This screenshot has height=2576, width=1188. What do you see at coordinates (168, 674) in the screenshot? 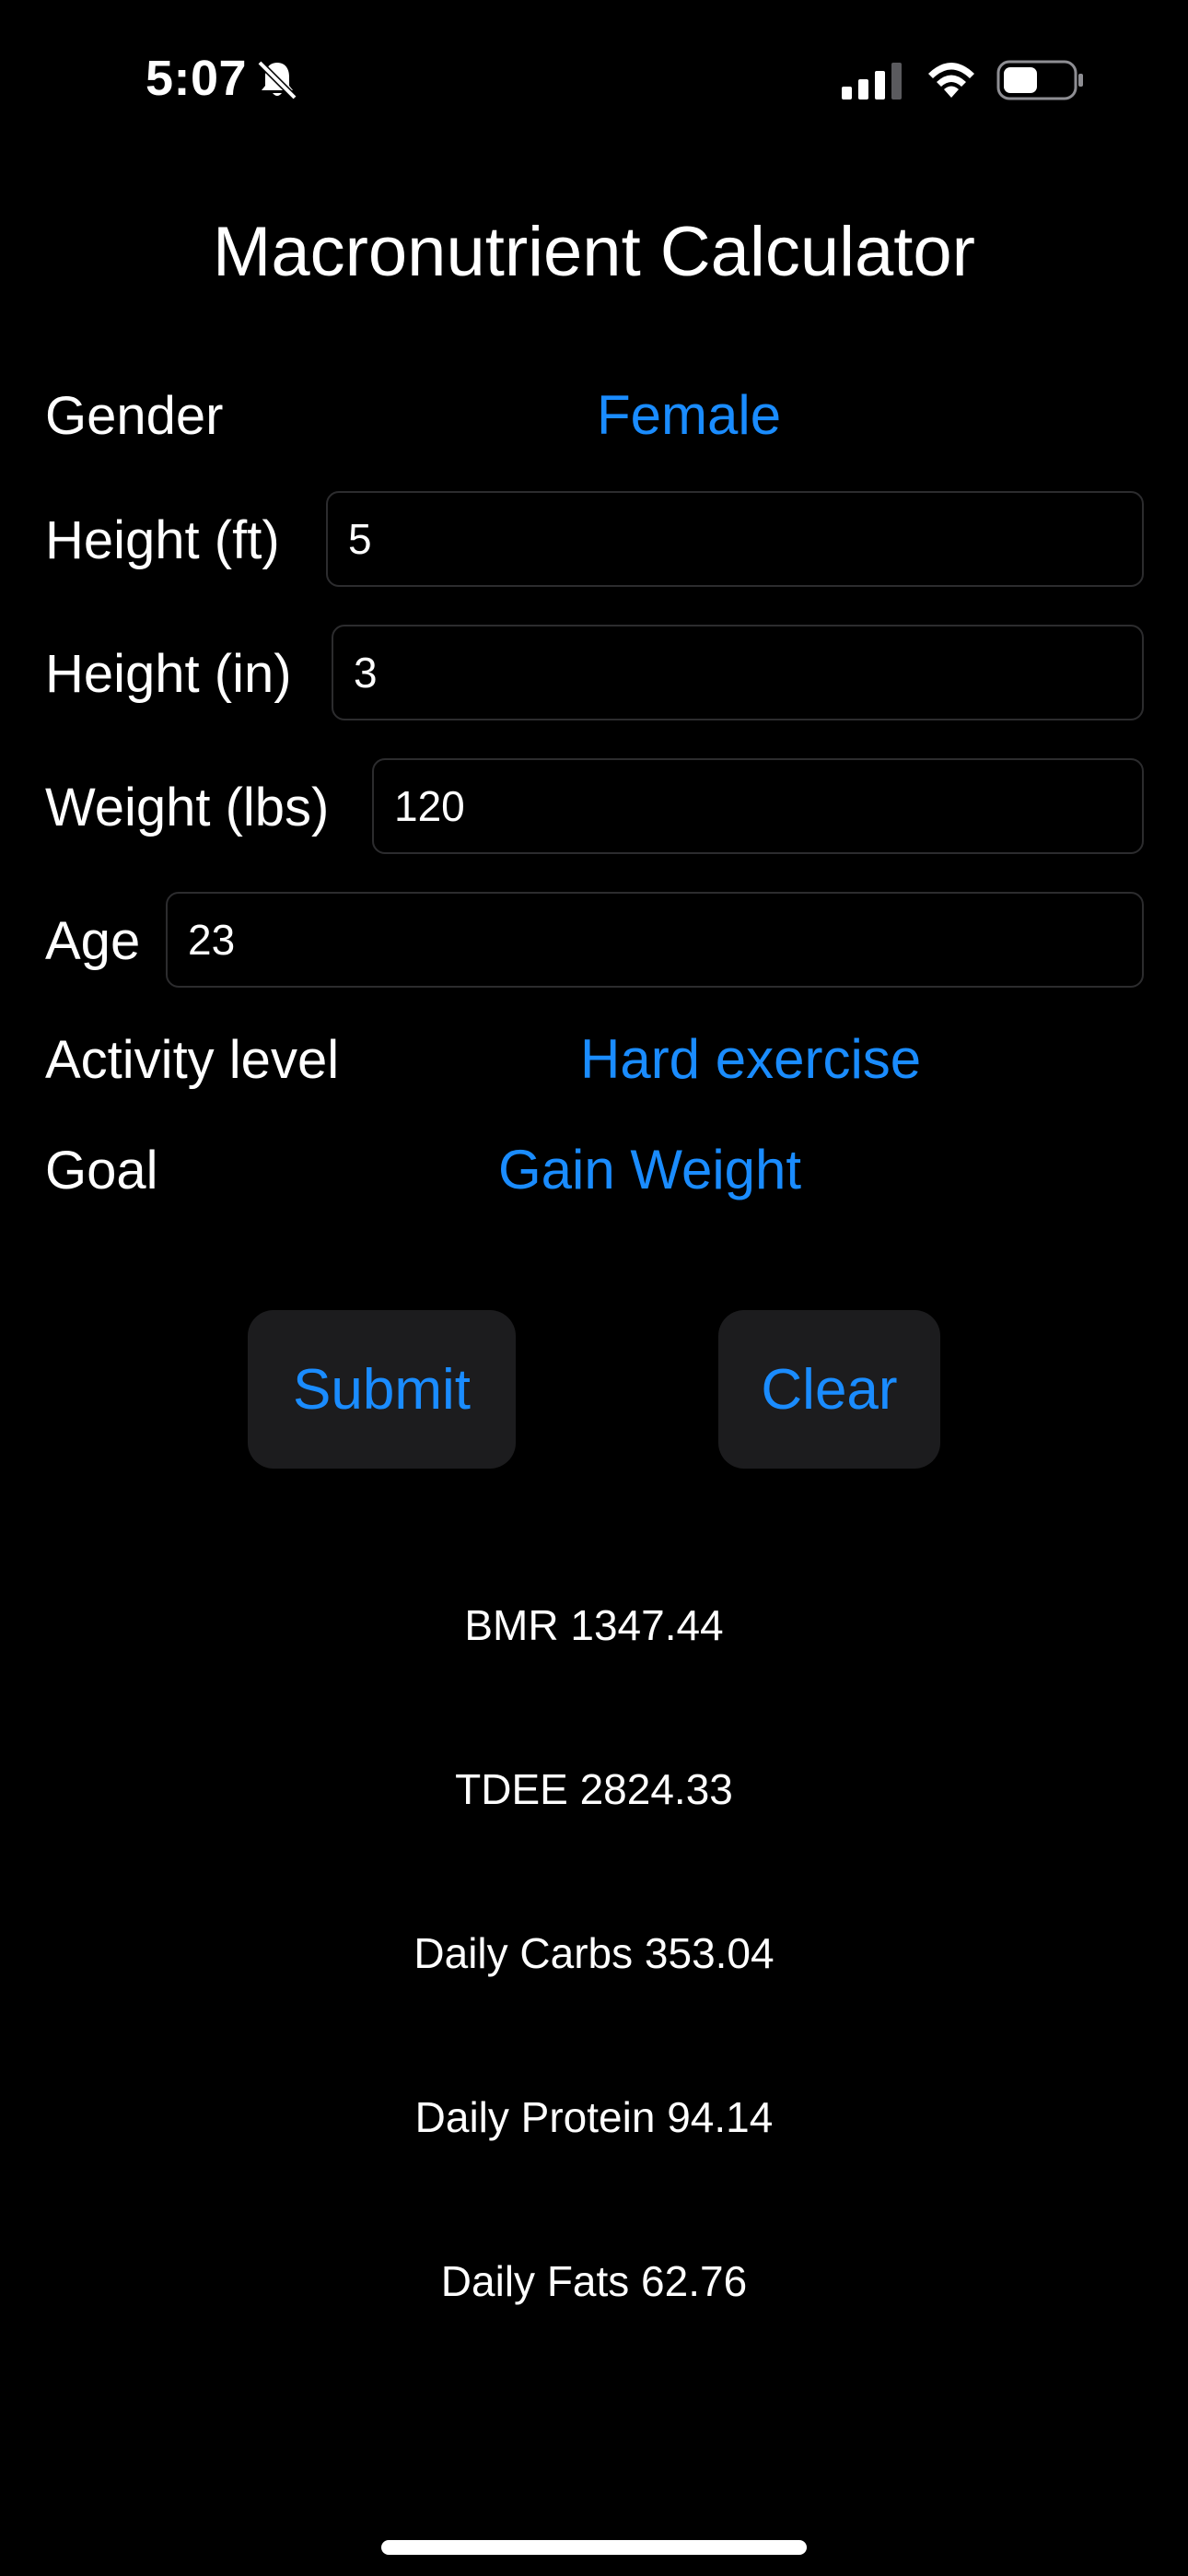
I see `height-in-label: Height (in)` at bounding box center [168, 674].